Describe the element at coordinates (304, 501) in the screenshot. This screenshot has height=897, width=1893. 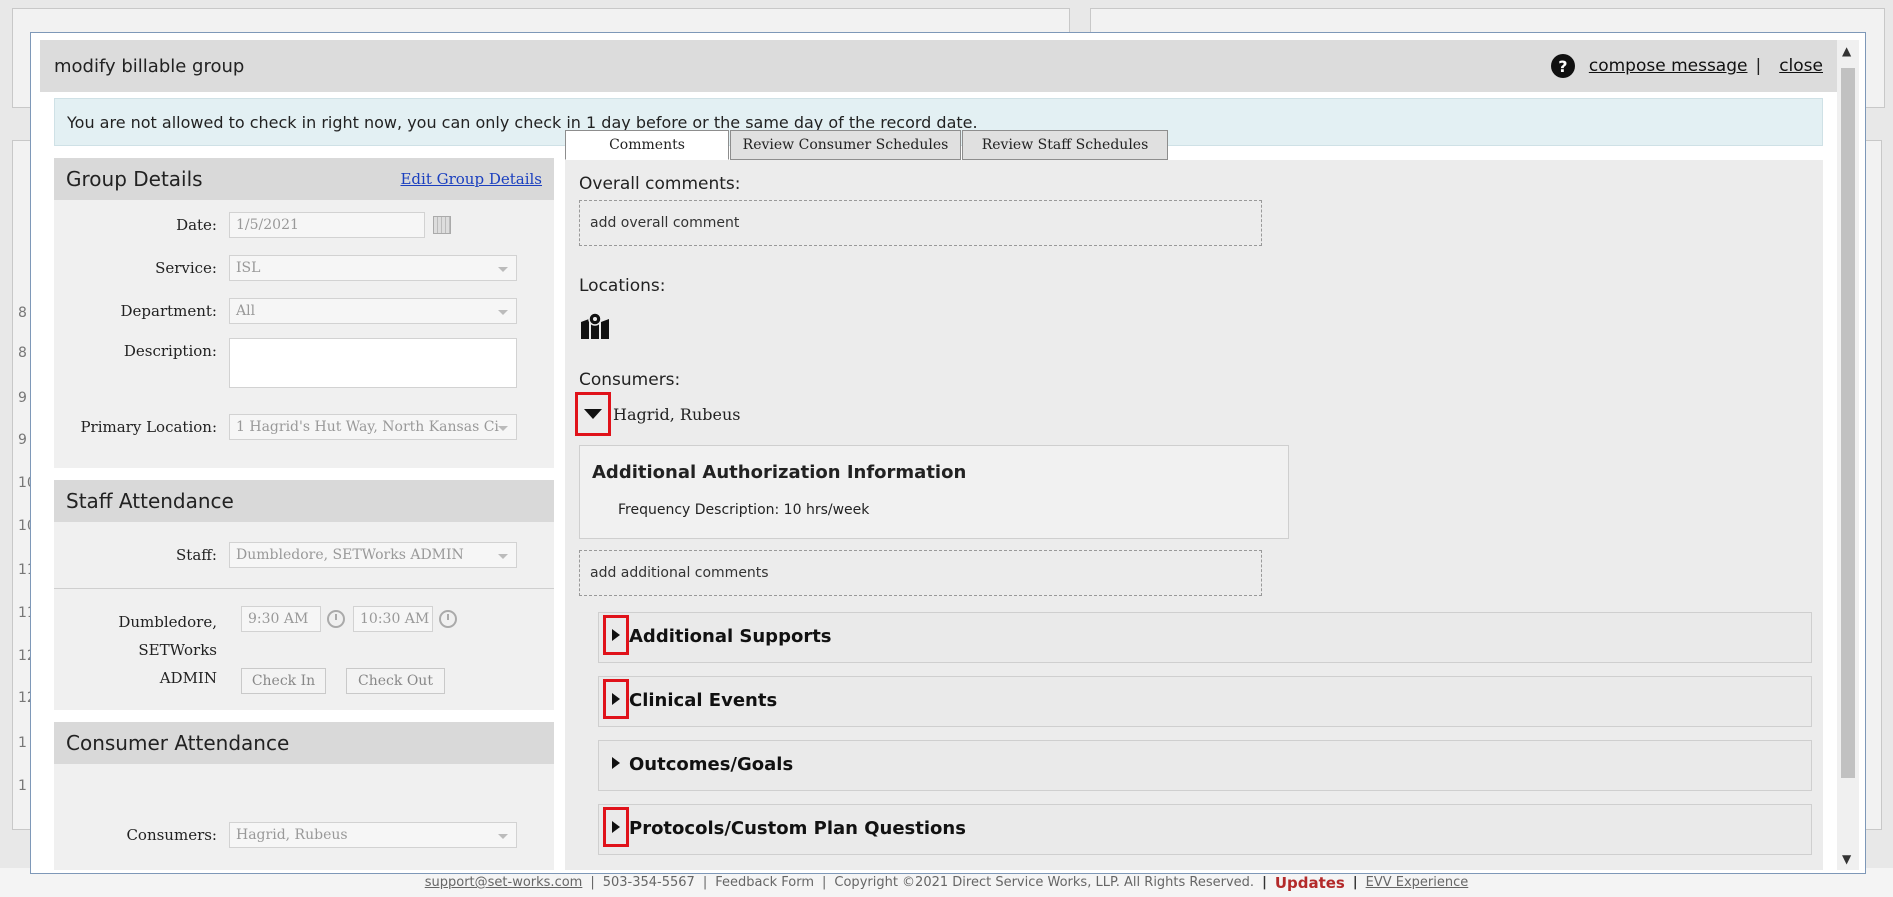
I see `staff-attendance-header: Staff Attendance` at that location.